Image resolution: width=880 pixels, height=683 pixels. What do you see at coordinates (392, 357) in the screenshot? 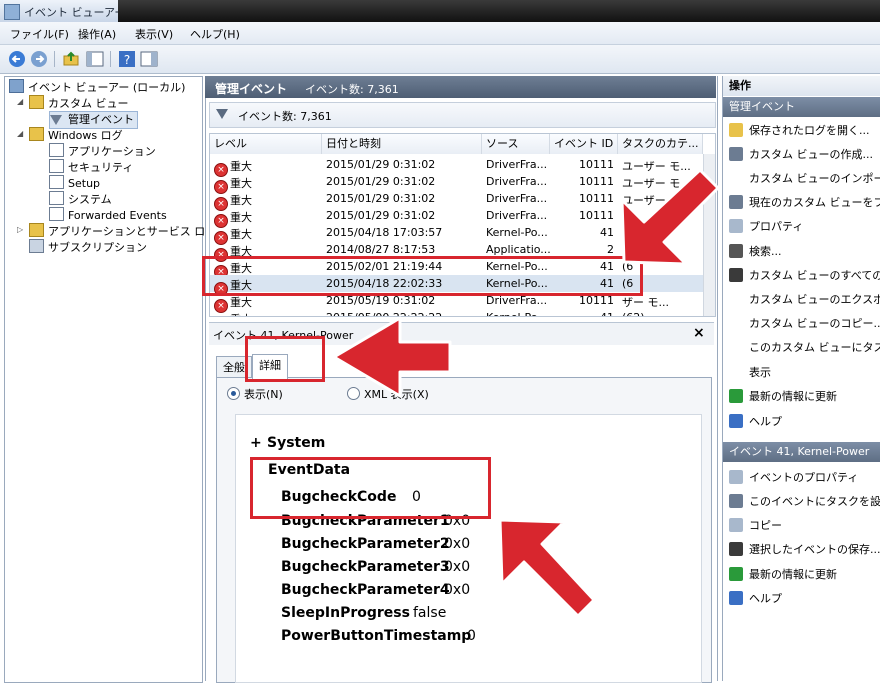
I see `arrow-to-details-tab-icon` at bounding box center [392, 357].